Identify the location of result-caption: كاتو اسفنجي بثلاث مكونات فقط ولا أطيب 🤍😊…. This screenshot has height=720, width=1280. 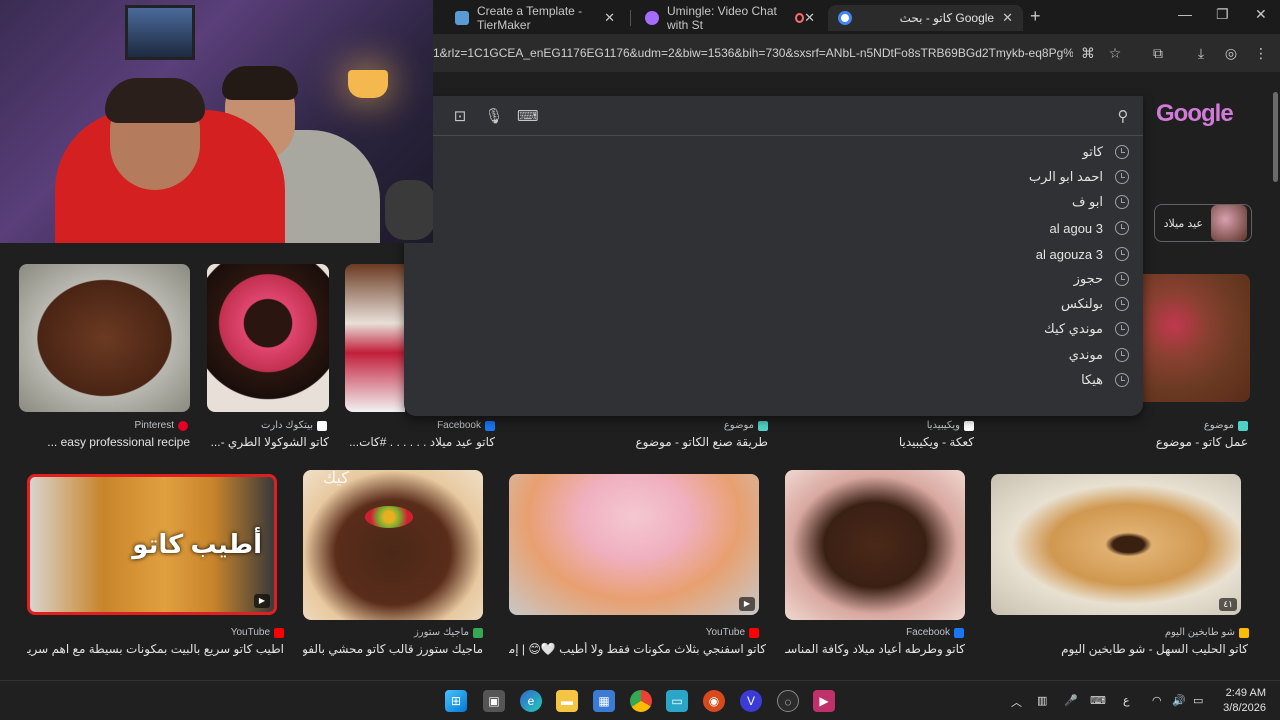
(637, 649).